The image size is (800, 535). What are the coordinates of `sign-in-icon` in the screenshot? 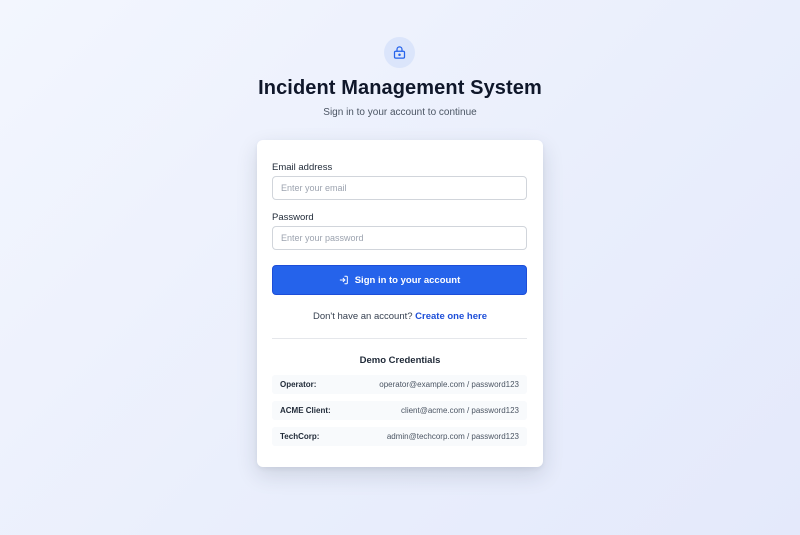 It's located at (343, 280).